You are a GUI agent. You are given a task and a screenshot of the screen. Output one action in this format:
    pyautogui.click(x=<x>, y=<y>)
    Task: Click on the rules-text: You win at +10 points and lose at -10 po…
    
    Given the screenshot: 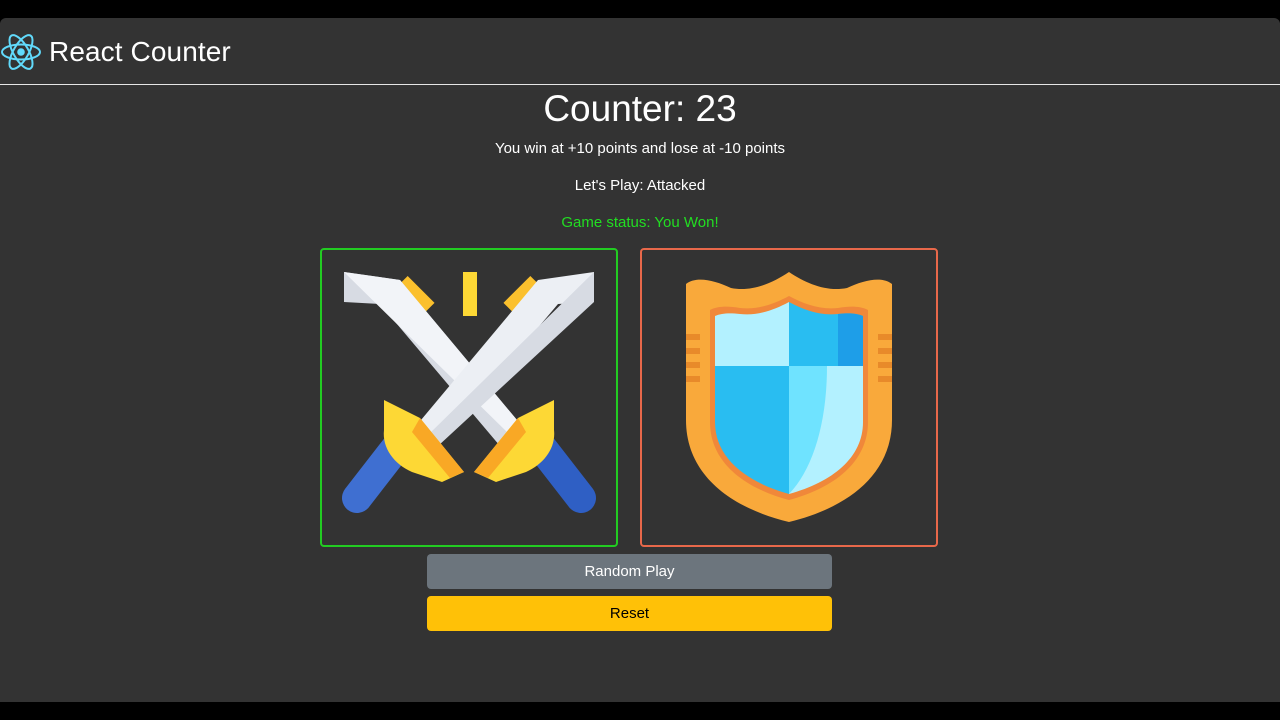 What is the action you would take?
    pyautogui.click(x=640, y=148)
    